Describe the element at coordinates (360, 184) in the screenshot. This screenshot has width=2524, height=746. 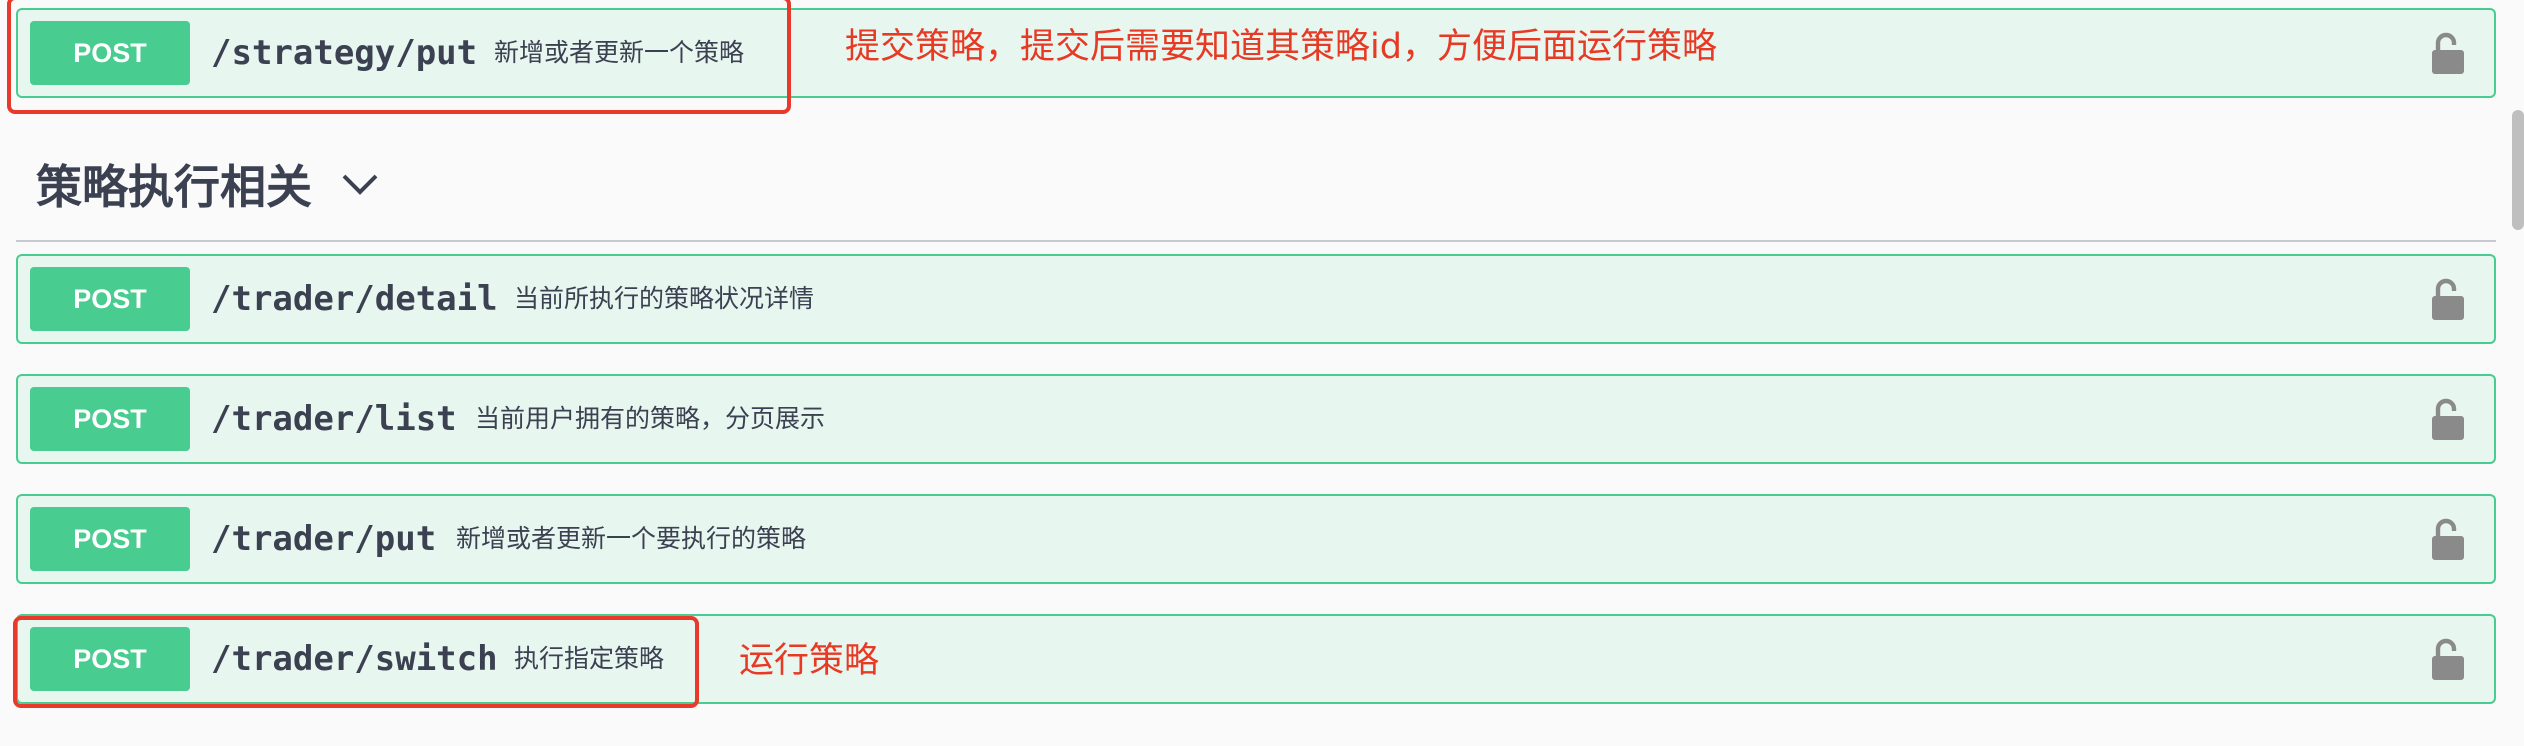
I see `chevron-down-icon` at that location.